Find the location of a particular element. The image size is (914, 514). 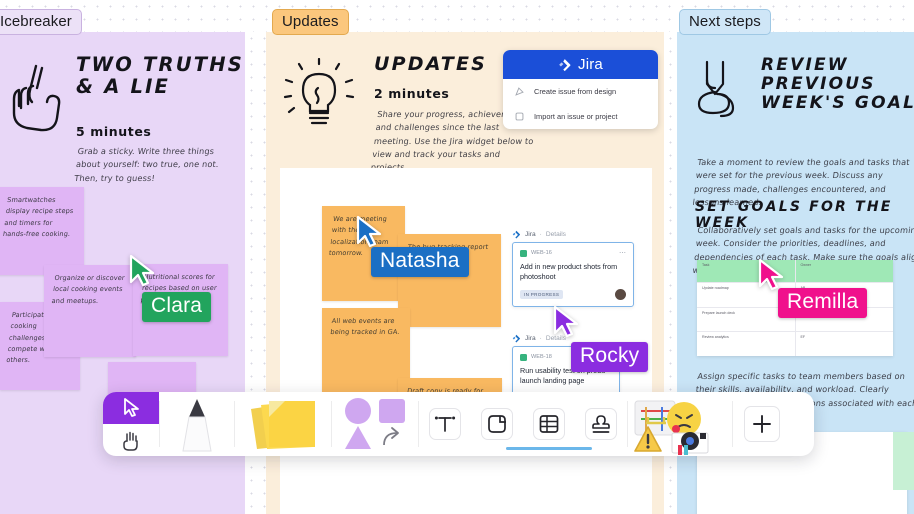

cursor-rocky: Rocky is located at coordinates (600, 338).